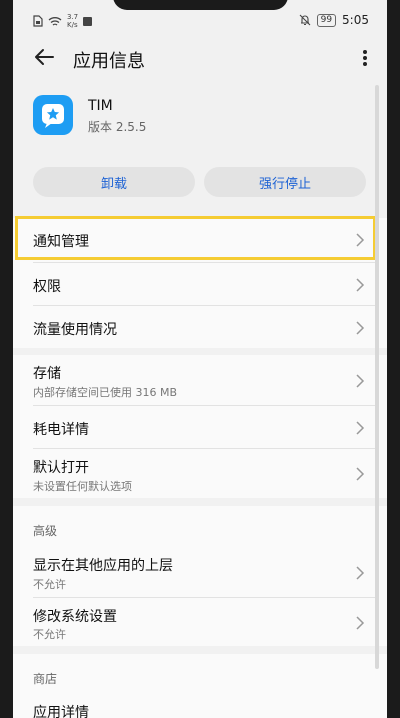 Image resolution: width=400 pixels, height=718 pixels. Describe the element at coordinates (61, 430) in the screenshot. I see `battery-usage-label: 耗电详情` at that location.